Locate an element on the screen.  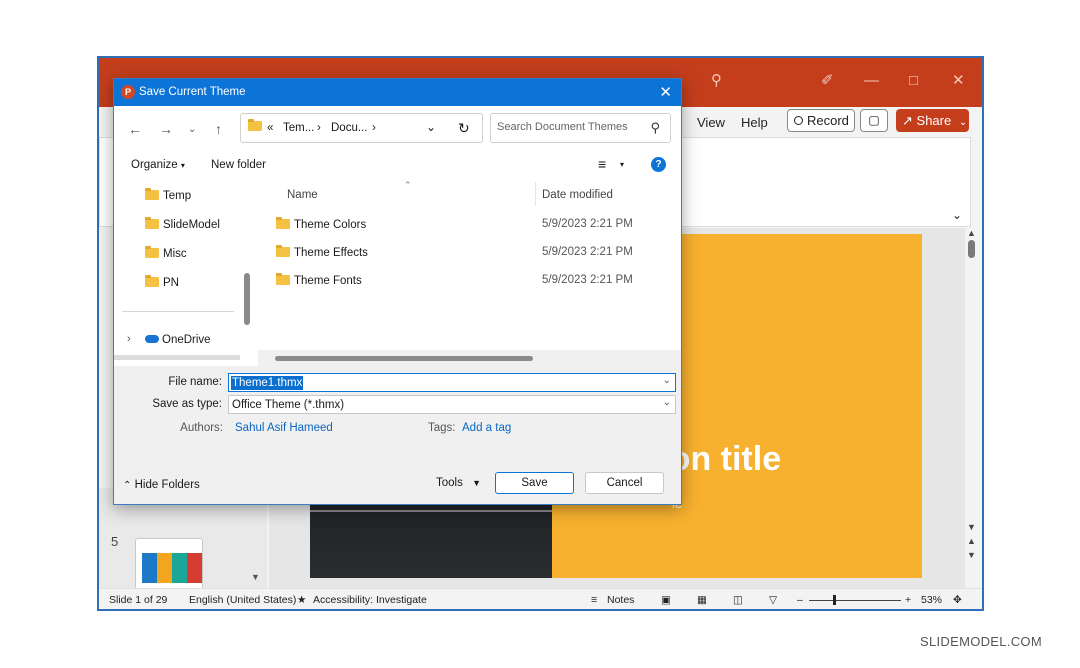
tags-label: Tags: is located at coordinates (442, 428).